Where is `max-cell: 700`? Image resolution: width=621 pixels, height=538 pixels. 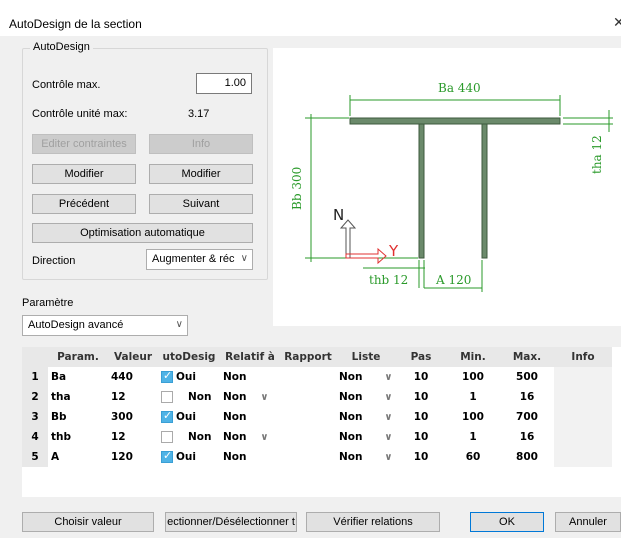
max-cell: 700 is located at coordinates (527, 417).